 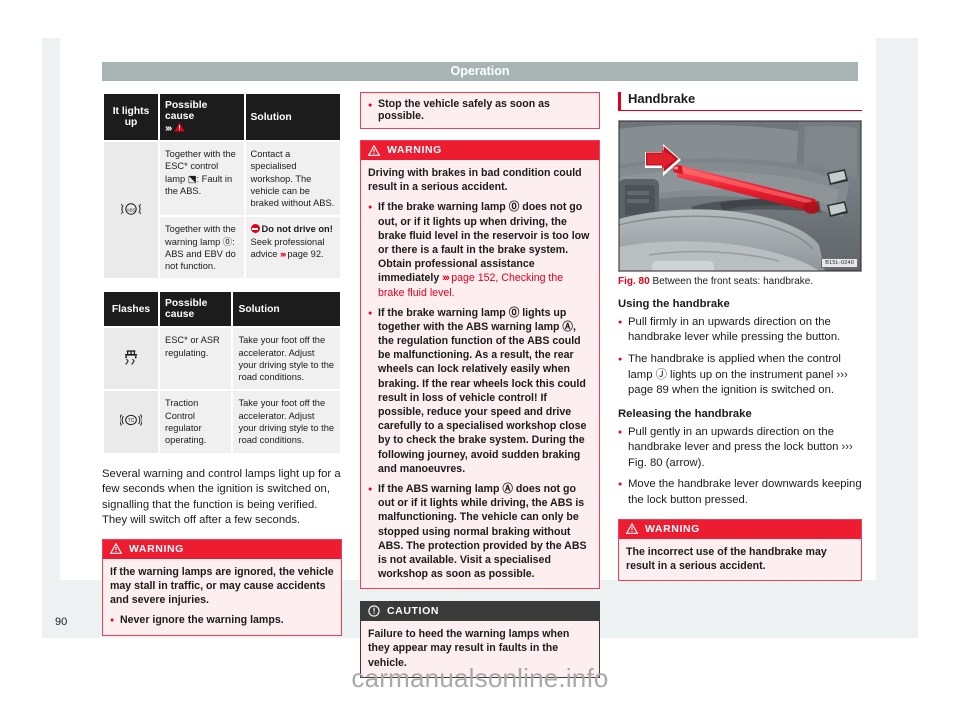 I want to click on subsection-releasing-handbrake: Releasing the handbrake, so click(x=685, y=413).